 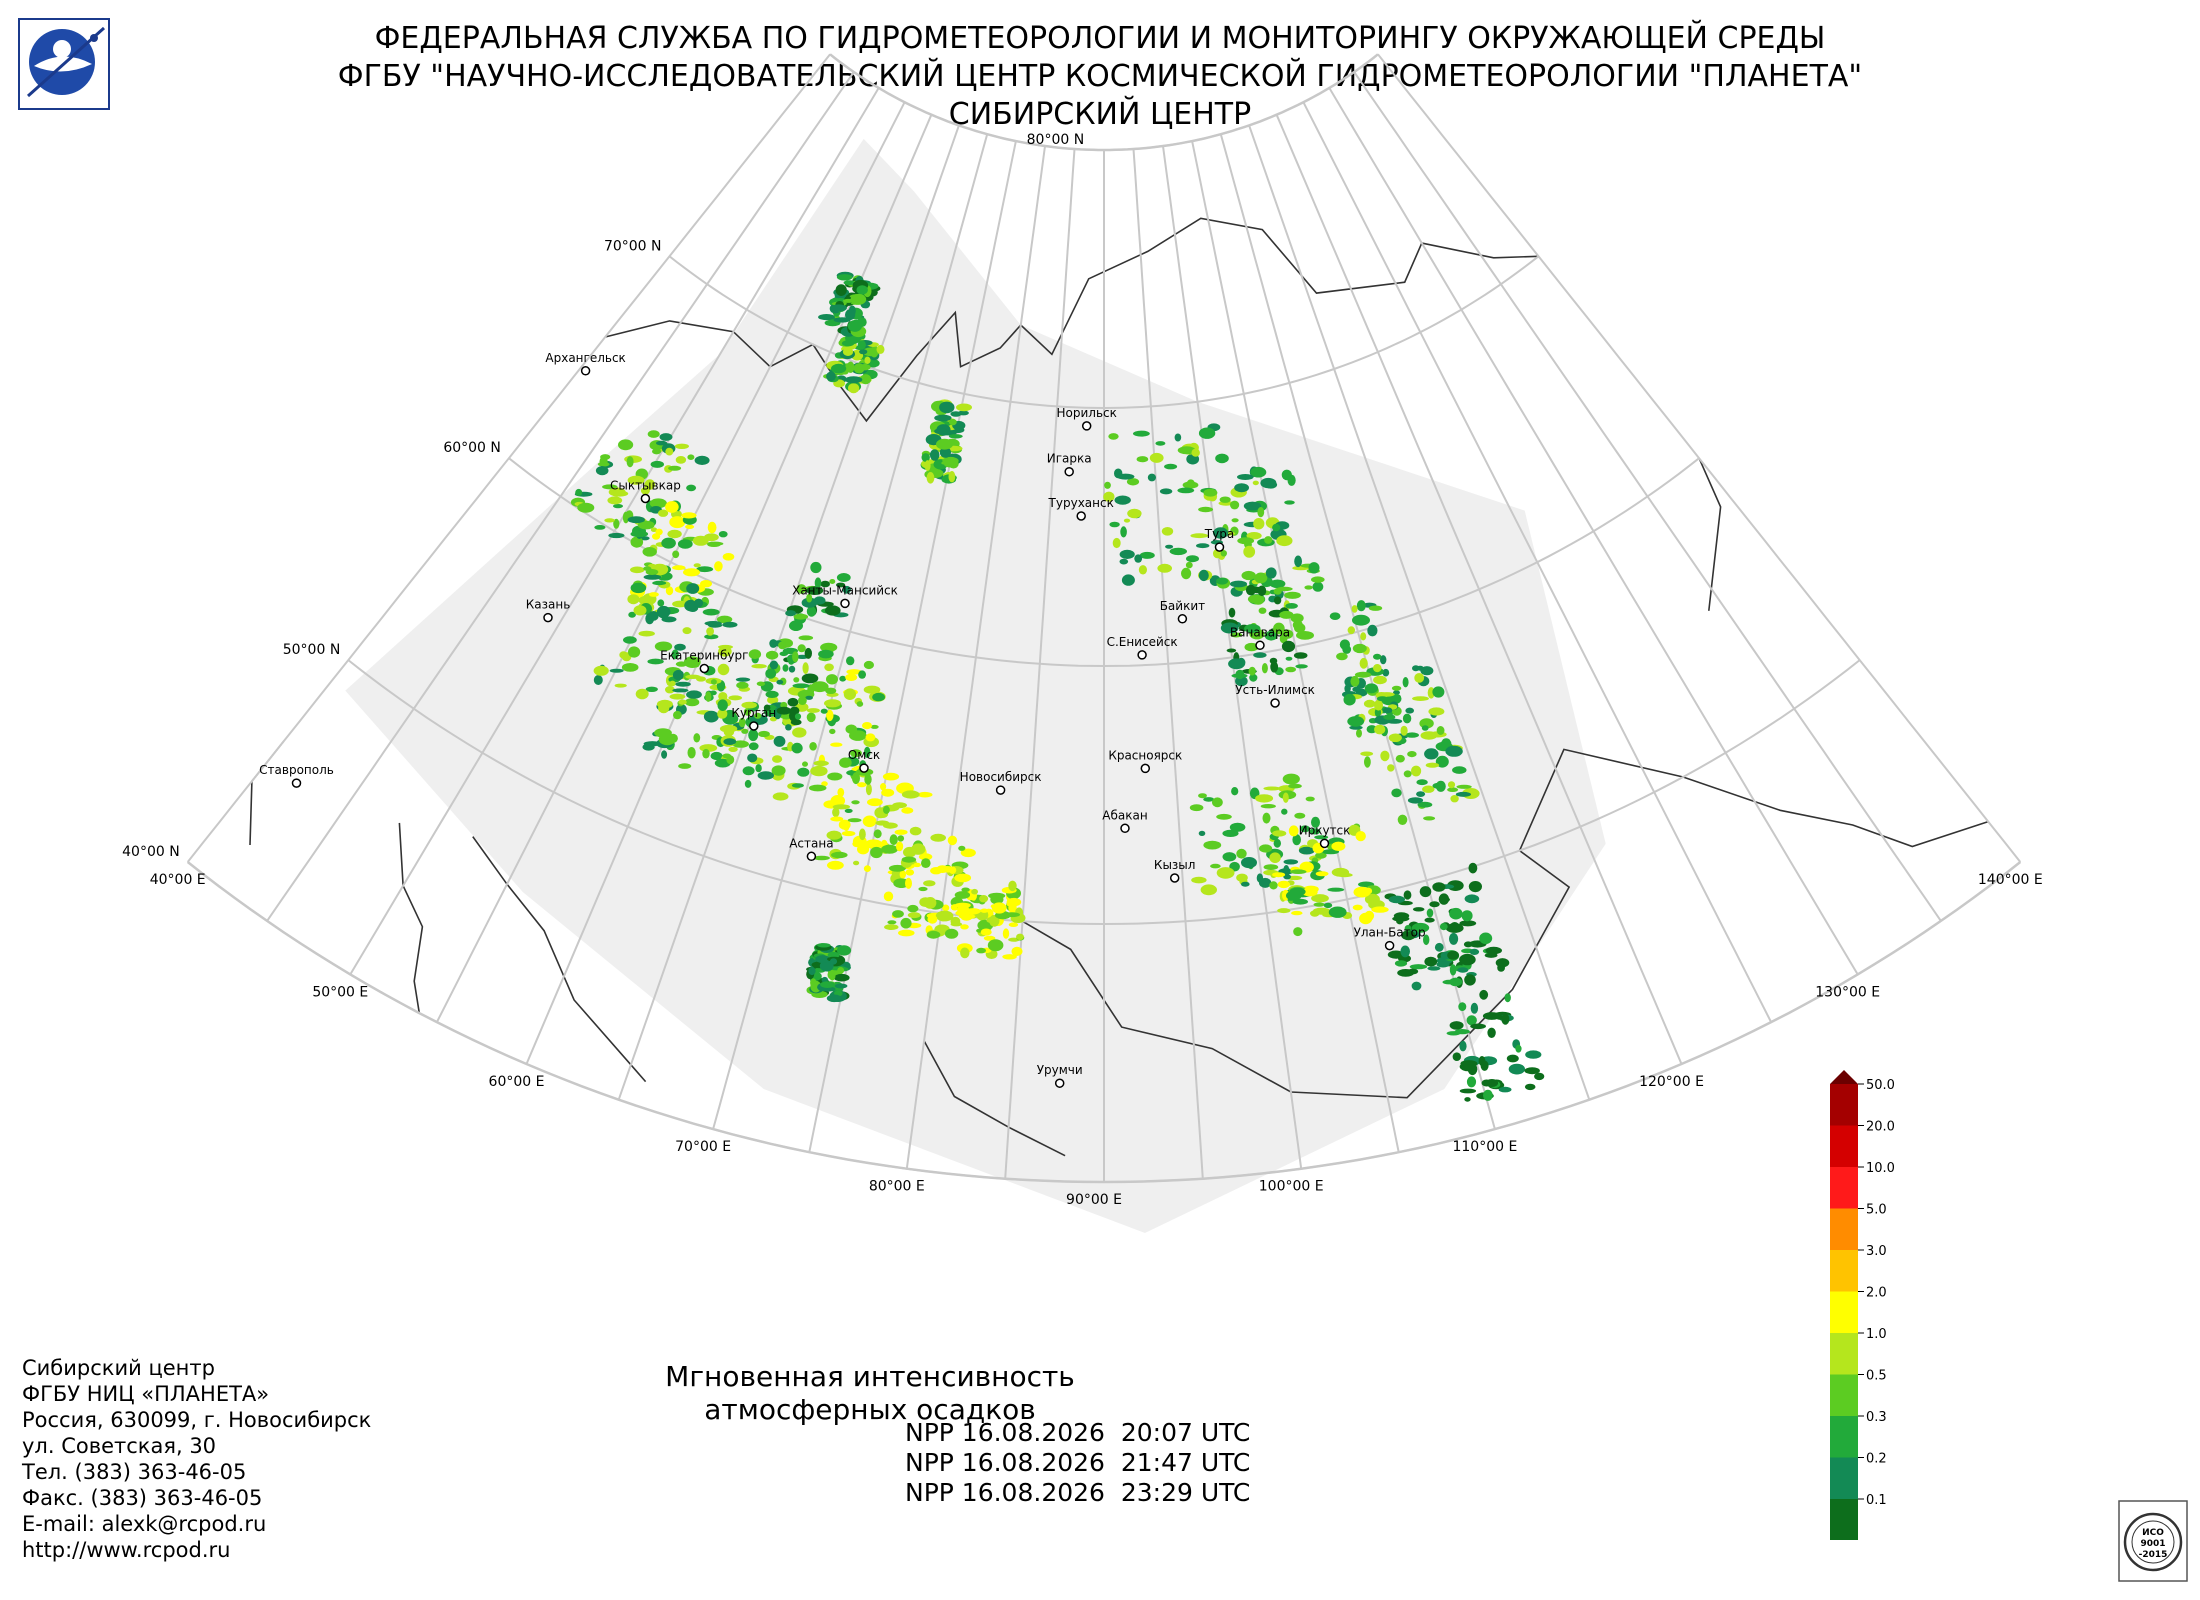 I want to click on city-label: Новосибирск, so click(x=1001, y=777).